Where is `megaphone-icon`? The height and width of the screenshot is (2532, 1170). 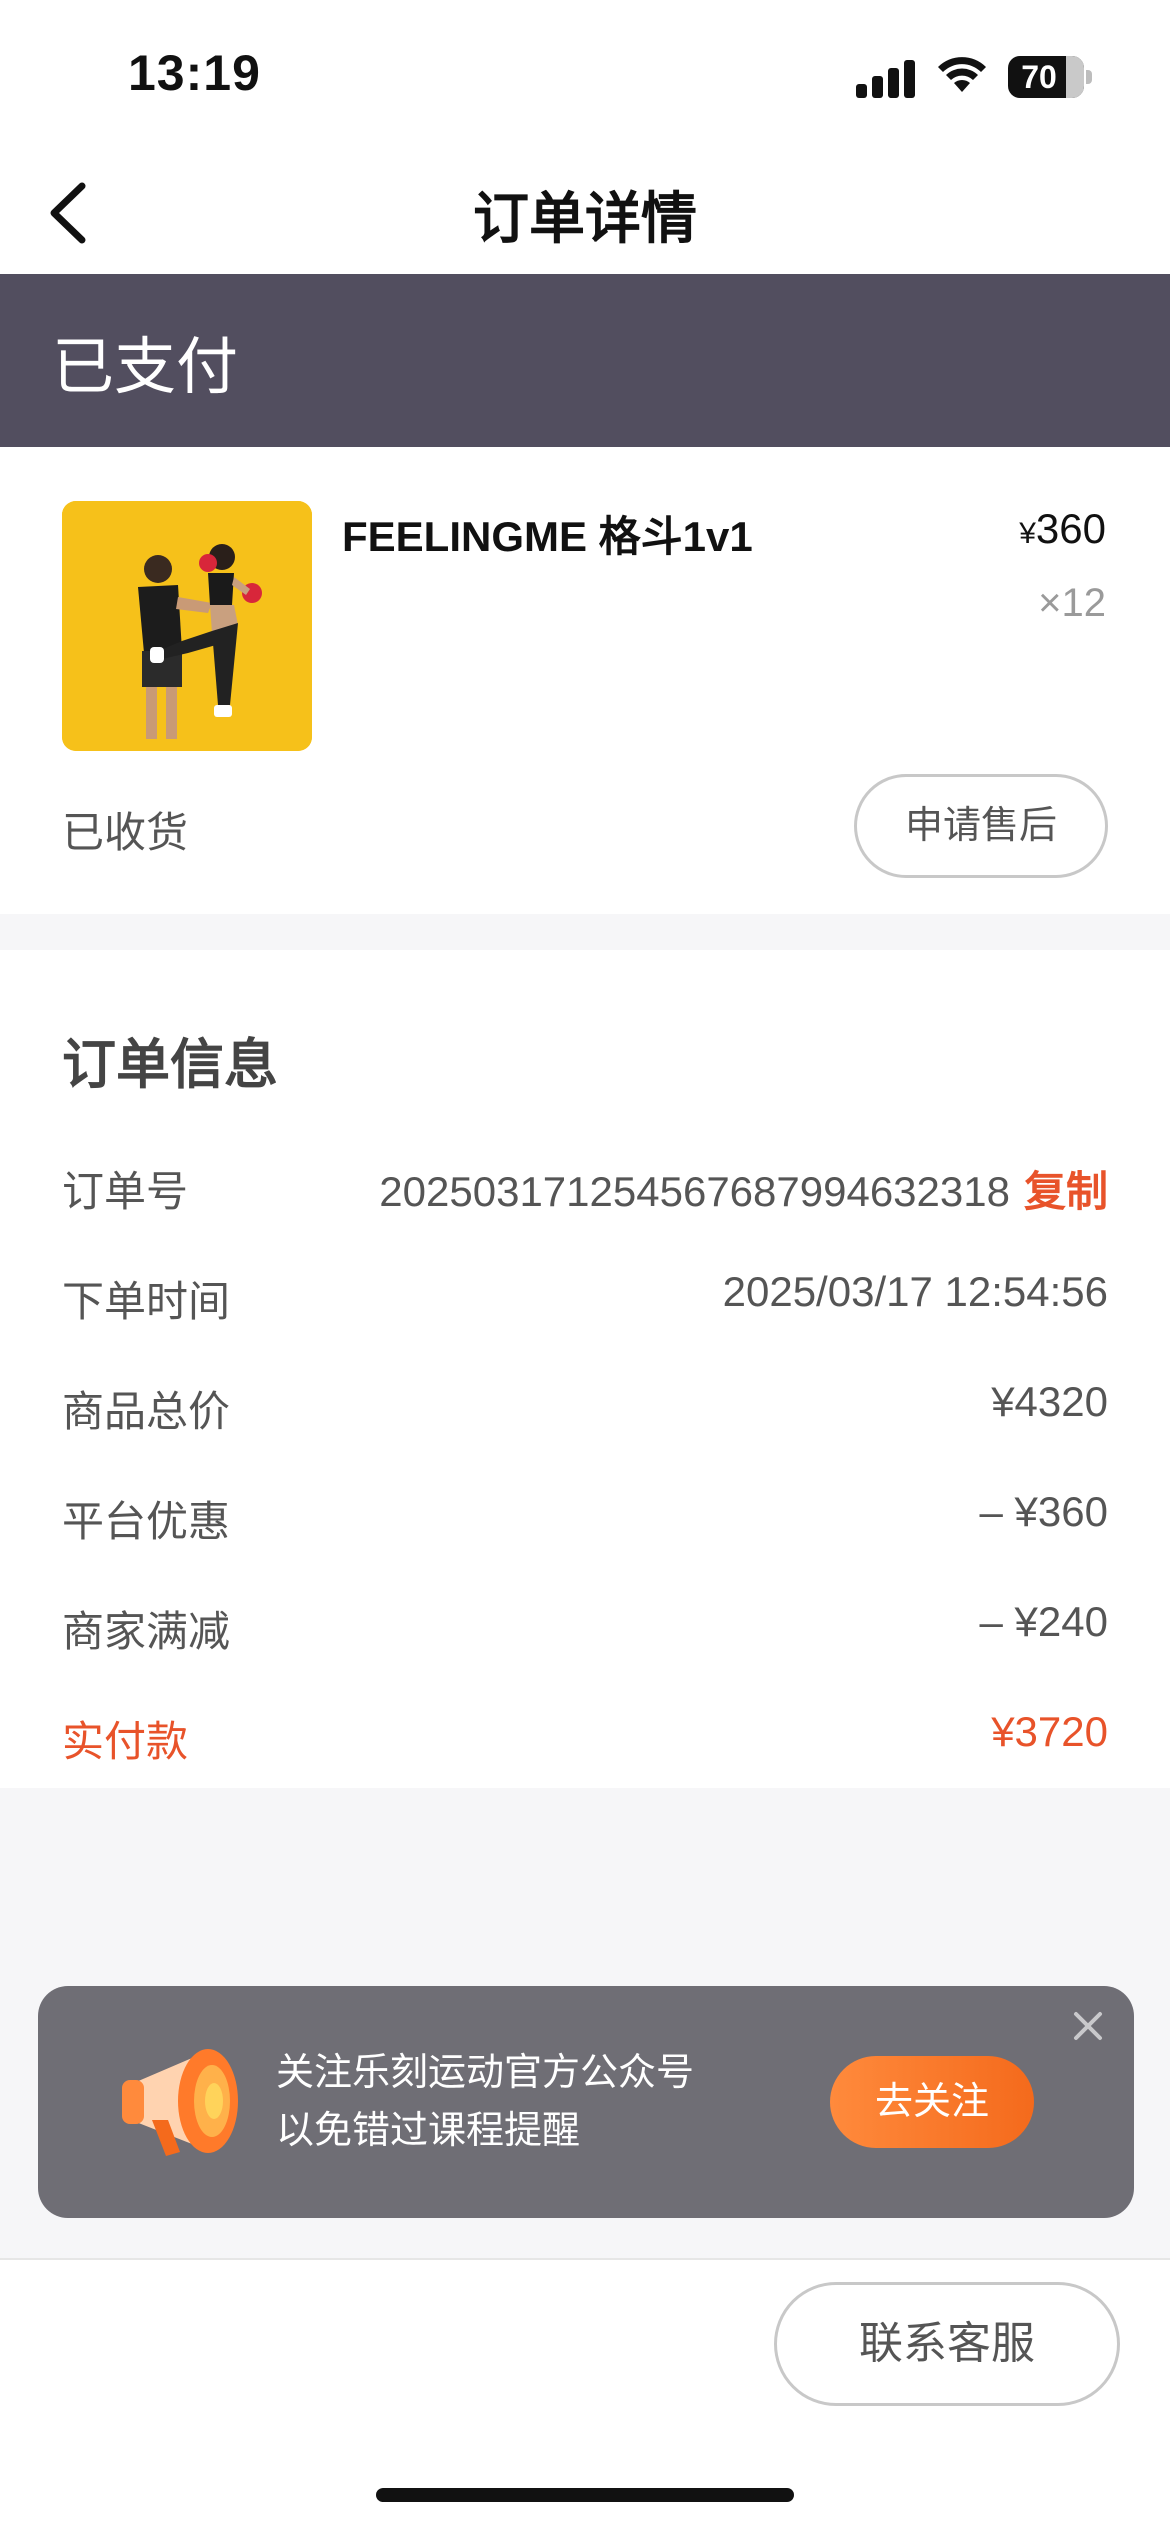
megaphone-icon is located at coordinates (180, 2102).